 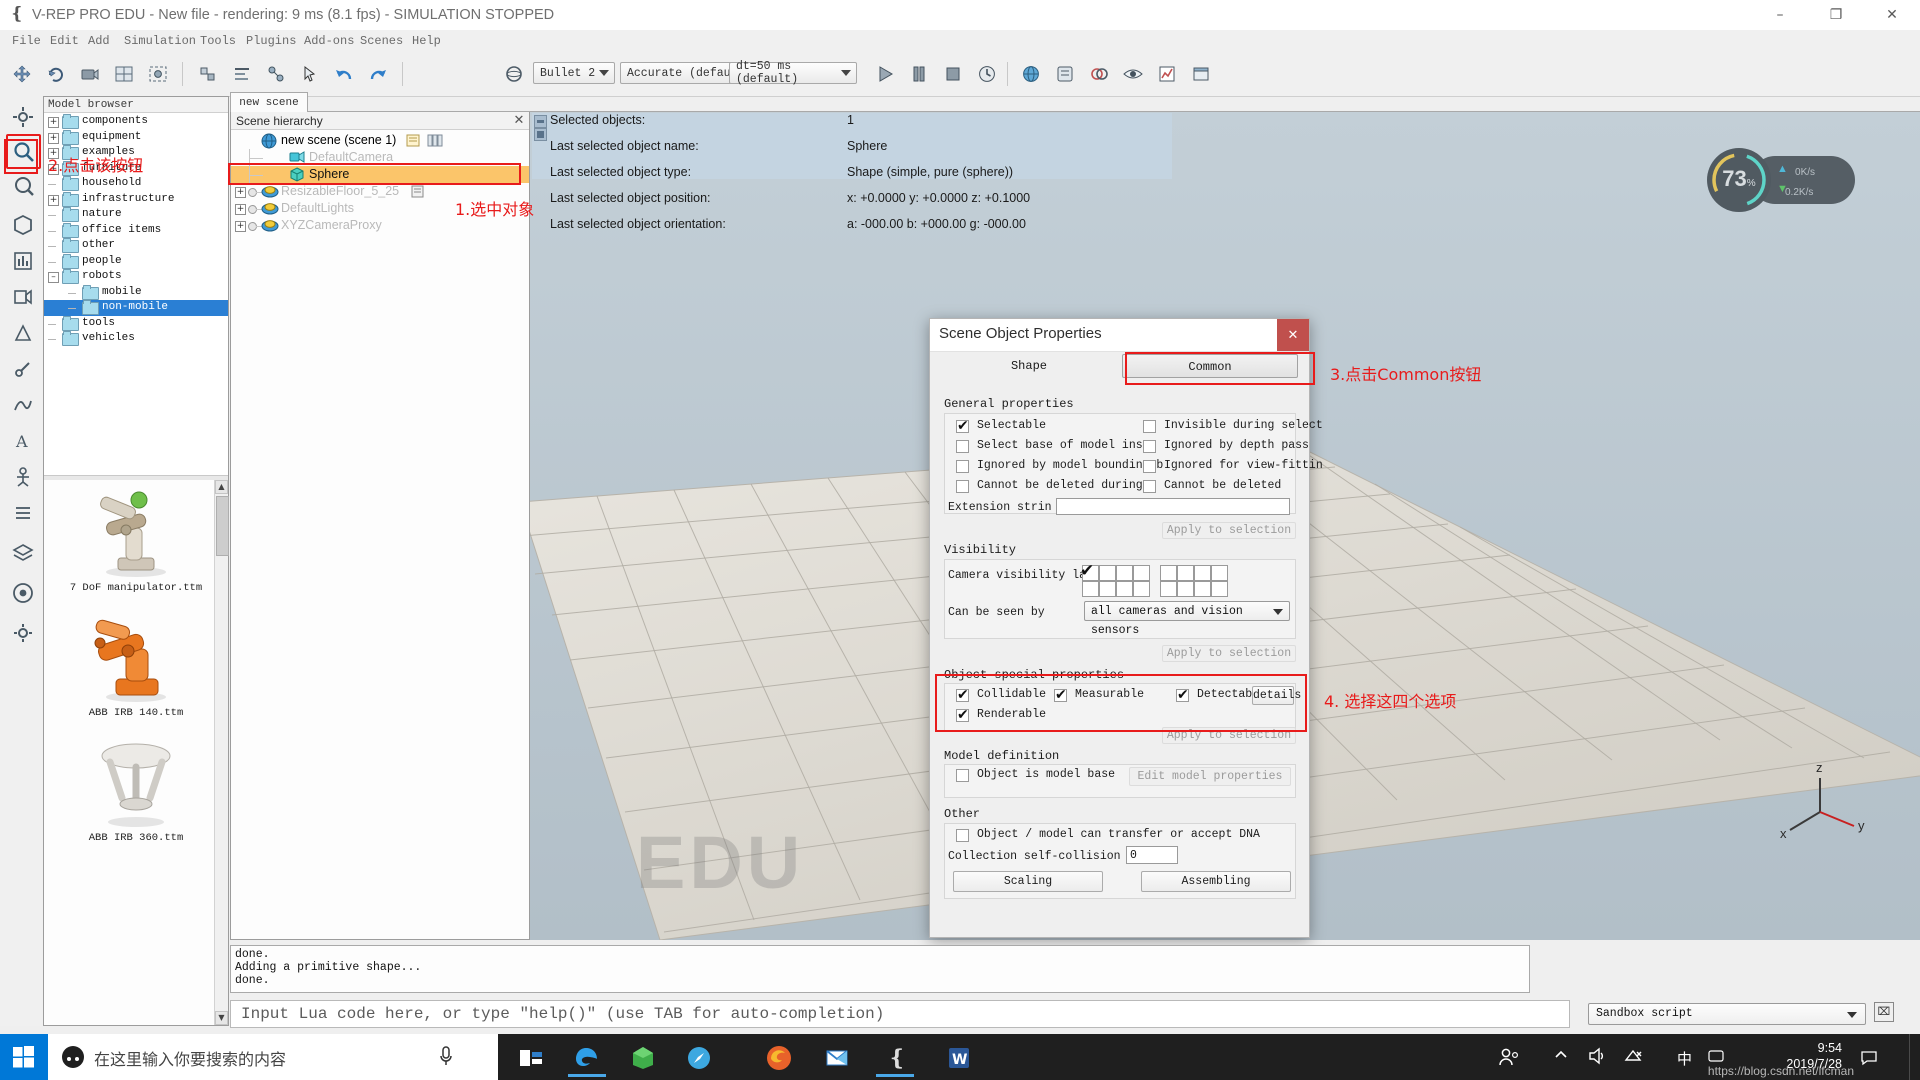 What do you see at coordinates (531, 1058) in the screenshot?
I see `task-view-icon` at bounding box center [531, 1058].